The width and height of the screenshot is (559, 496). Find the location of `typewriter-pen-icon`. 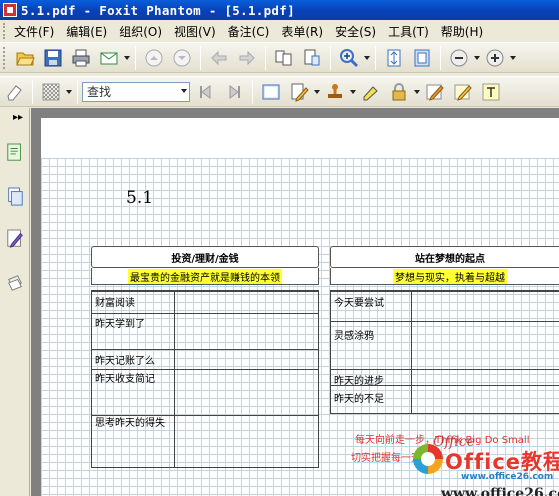

typewriter-pen-icon is located at coordinates (435, 92).